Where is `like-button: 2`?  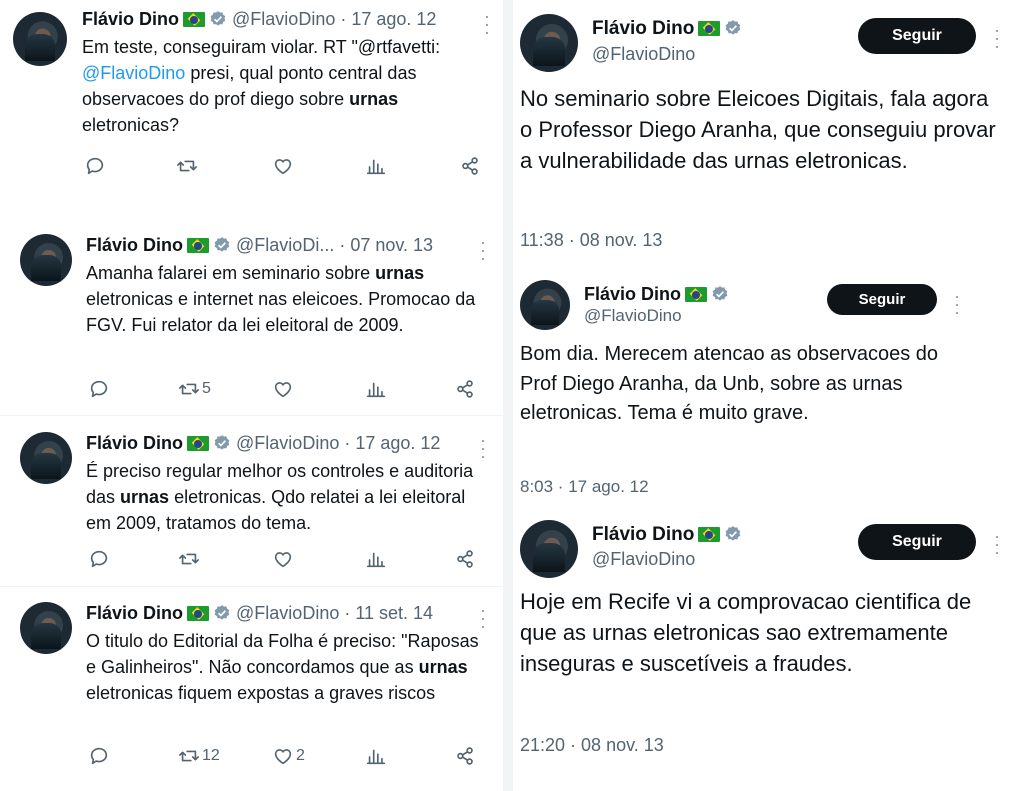
like-button: 2 is located at coordinates (288, 756).